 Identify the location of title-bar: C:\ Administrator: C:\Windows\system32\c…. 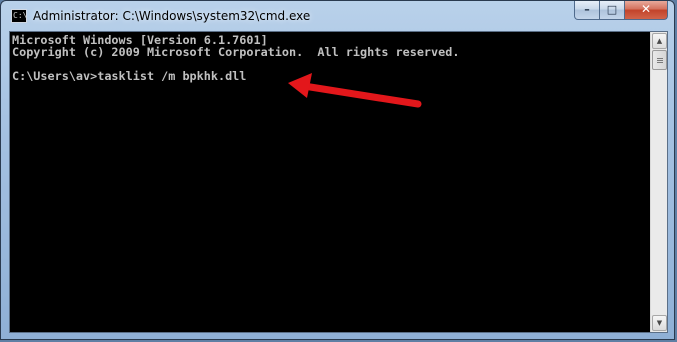
(337, 16).